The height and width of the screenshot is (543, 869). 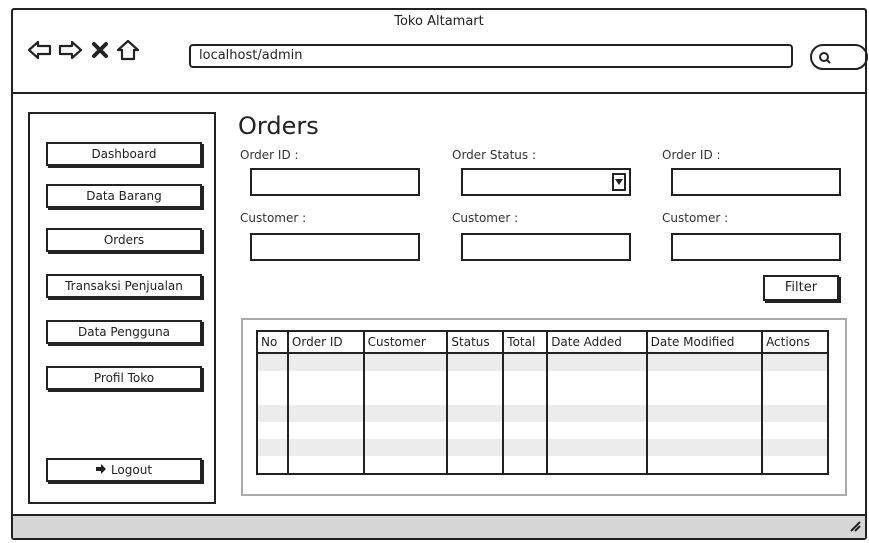 What do you see at coordinates (439, 93) in the screenshot?
I see `toolbar-divider` at bounding box center [439, 93].